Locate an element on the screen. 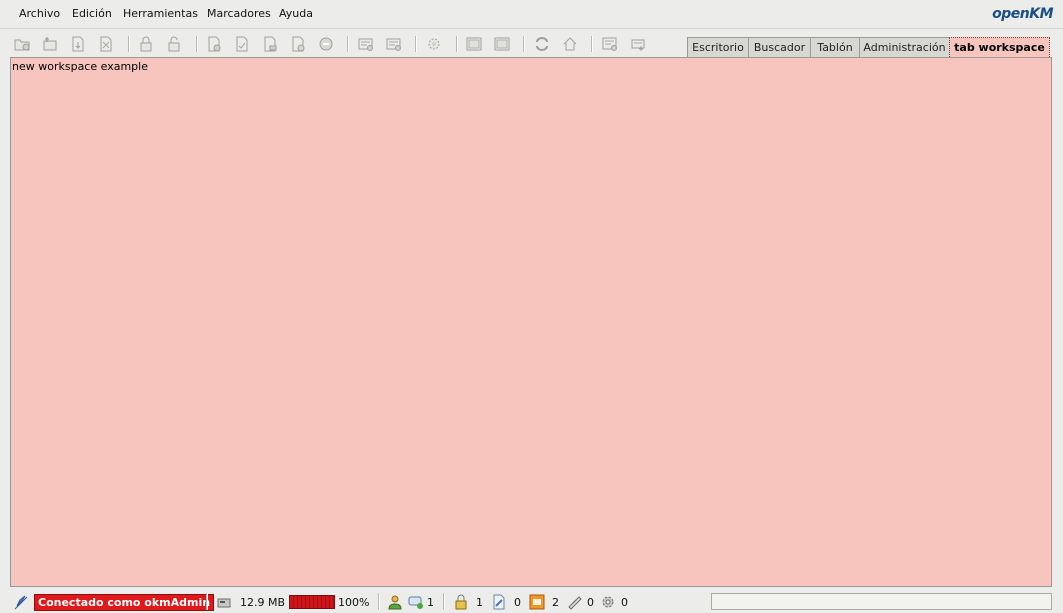 The image size is (1063, 613). uploader-icon is located at coordinates (638, 44).